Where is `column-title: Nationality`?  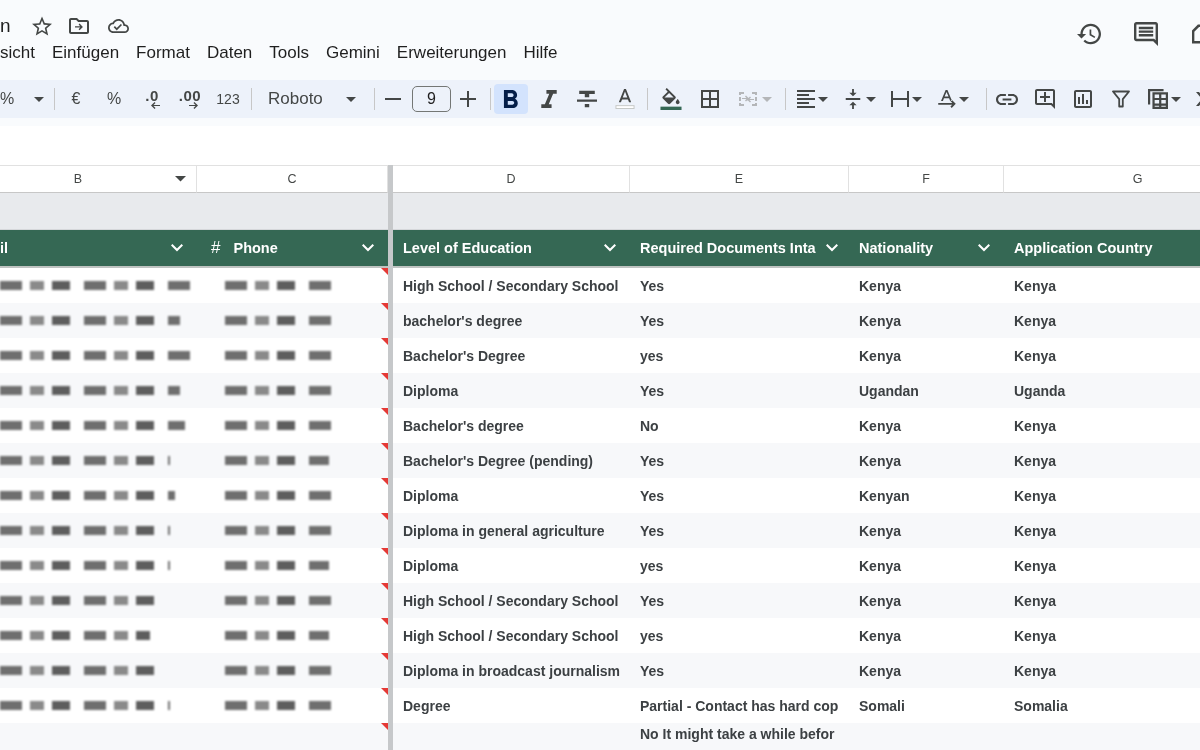 column-title: Nationality is located at coordinates (896, 248).